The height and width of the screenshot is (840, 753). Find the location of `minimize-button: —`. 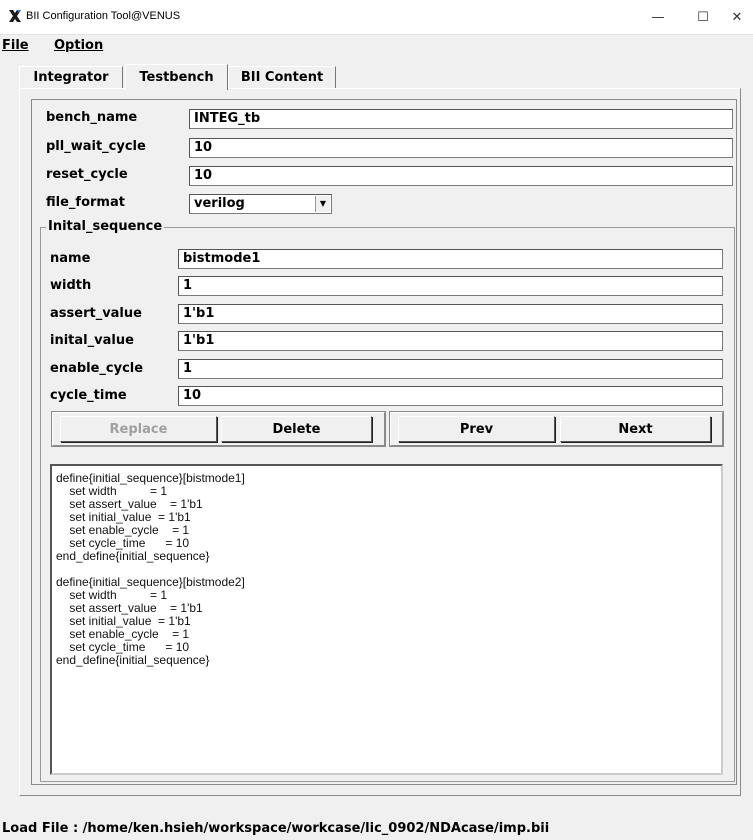

minimize-button: — is located at coordinates (658, 17).